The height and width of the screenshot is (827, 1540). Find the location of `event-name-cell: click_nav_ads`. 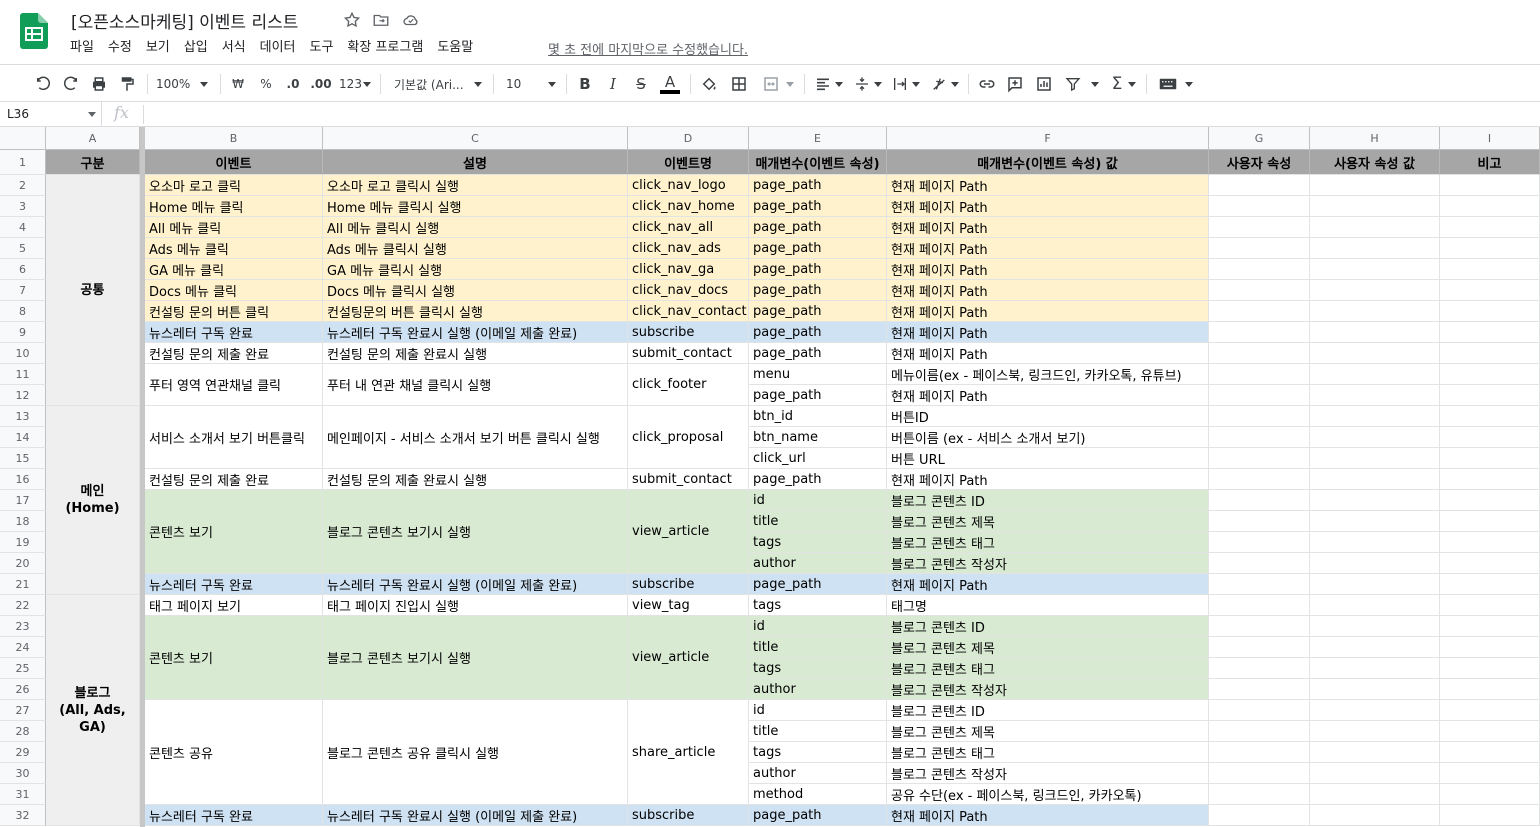

event-name-cell: click_nav_ads is located at coordinates (688, 248).